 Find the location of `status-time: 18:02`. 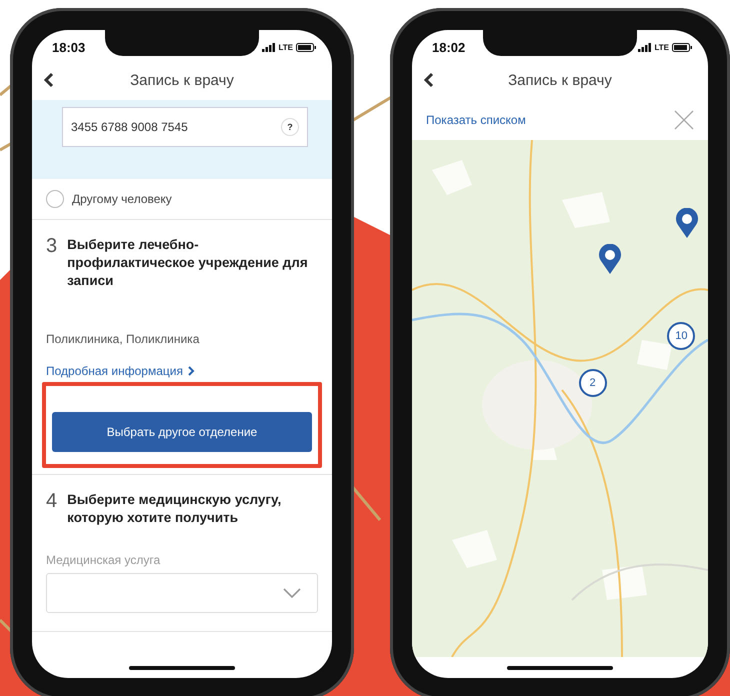

status-time: 18:02 is located at coordinates (449, 47).